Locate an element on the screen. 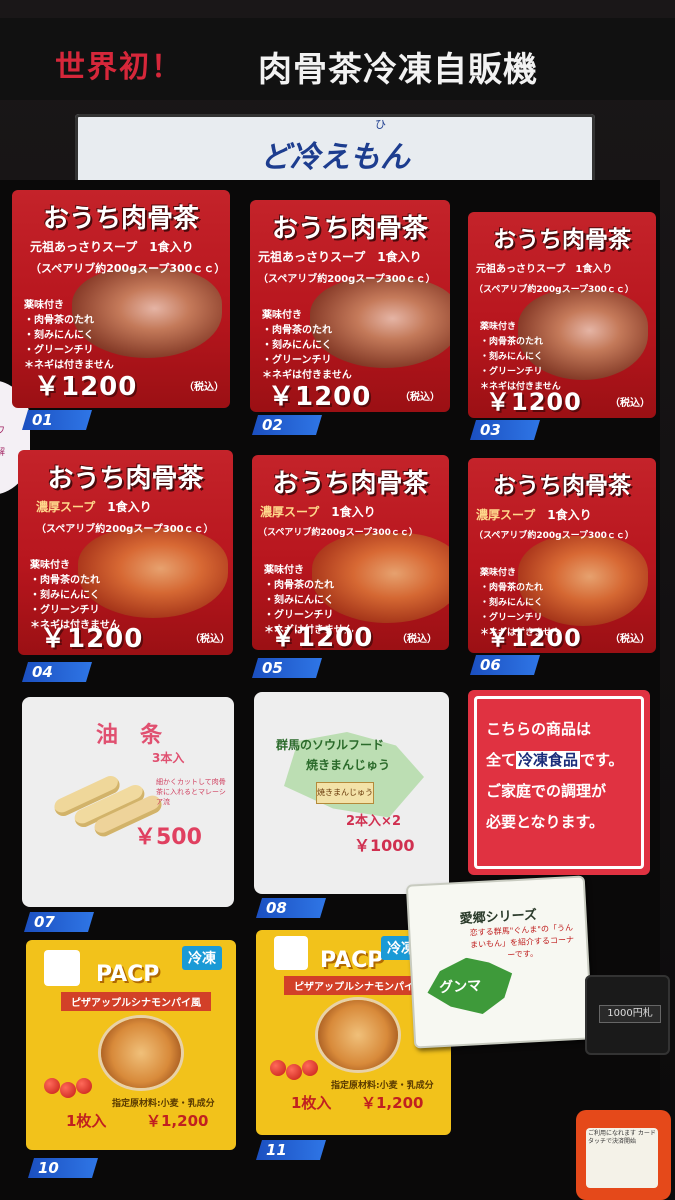 This screenshot has width=675, height=1200. header-banner: 世界初！ 肉骨茶冷凍自販機 is located at coordinates (337, 59).